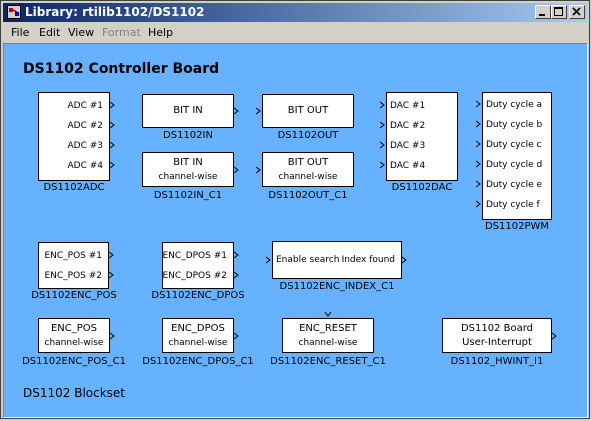 The width and height of the screenshot is (592, 421). What do you see at coordinates (85, 126) in the screenshot?
I see `port-label: ADC #2` at bounding box center [85, 126].